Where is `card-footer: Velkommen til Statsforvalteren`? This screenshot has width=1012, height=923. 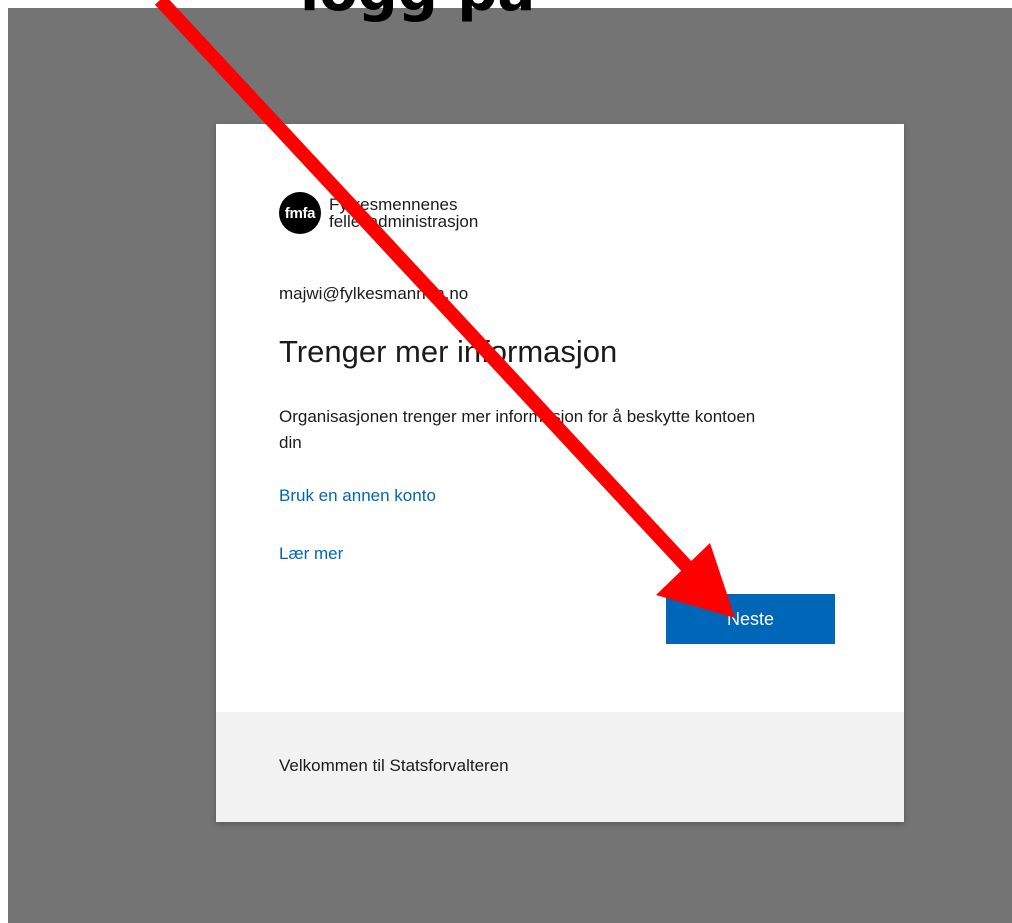
card-footer: Velkommen til Statsforvalteren is located at coordinates (560, 767).